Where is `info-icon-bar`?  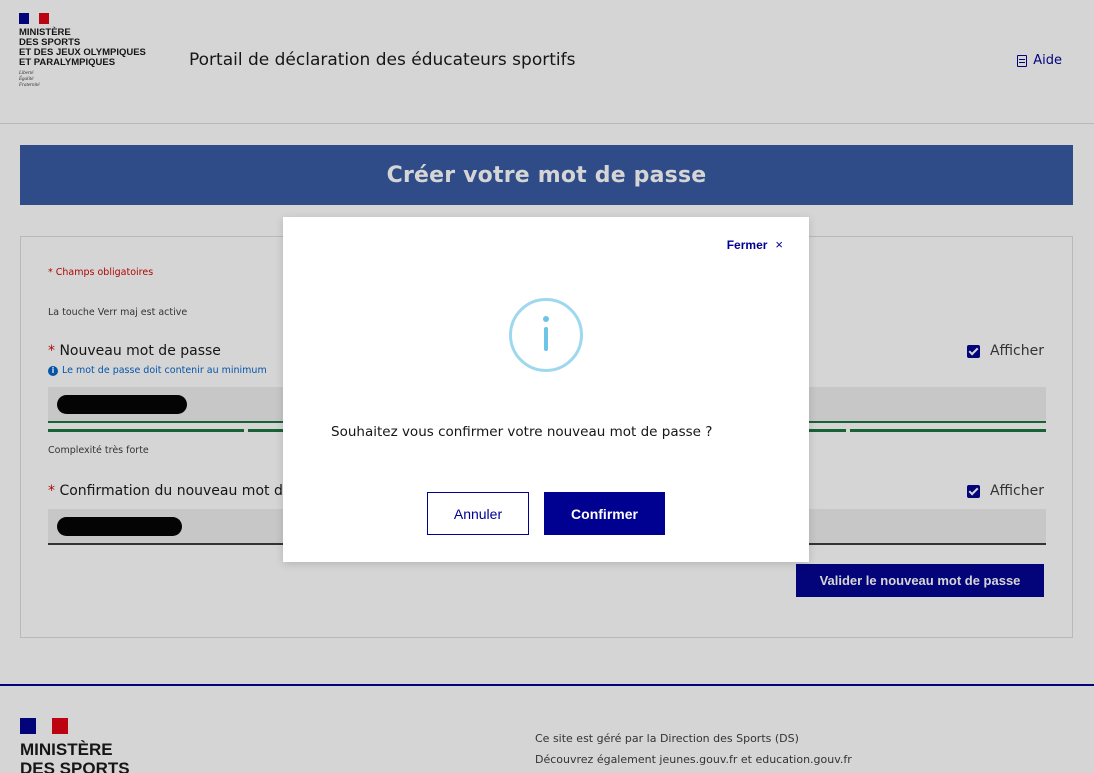 info-icon-bar is located at coordinates (546, 339).